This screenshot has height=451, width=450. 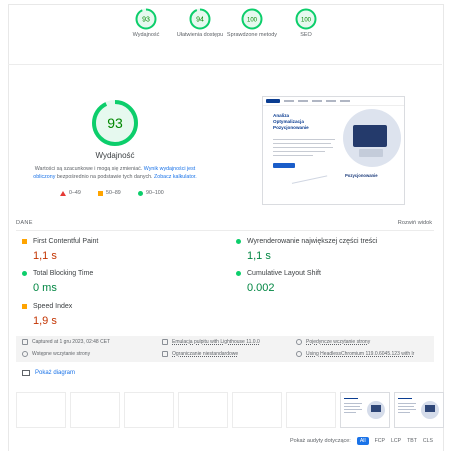 What do you see at coordinates (200, 35) in the screenshot?
I see `gauge-label: Ułatwienia dostępu` at bounding box center [200, 35].